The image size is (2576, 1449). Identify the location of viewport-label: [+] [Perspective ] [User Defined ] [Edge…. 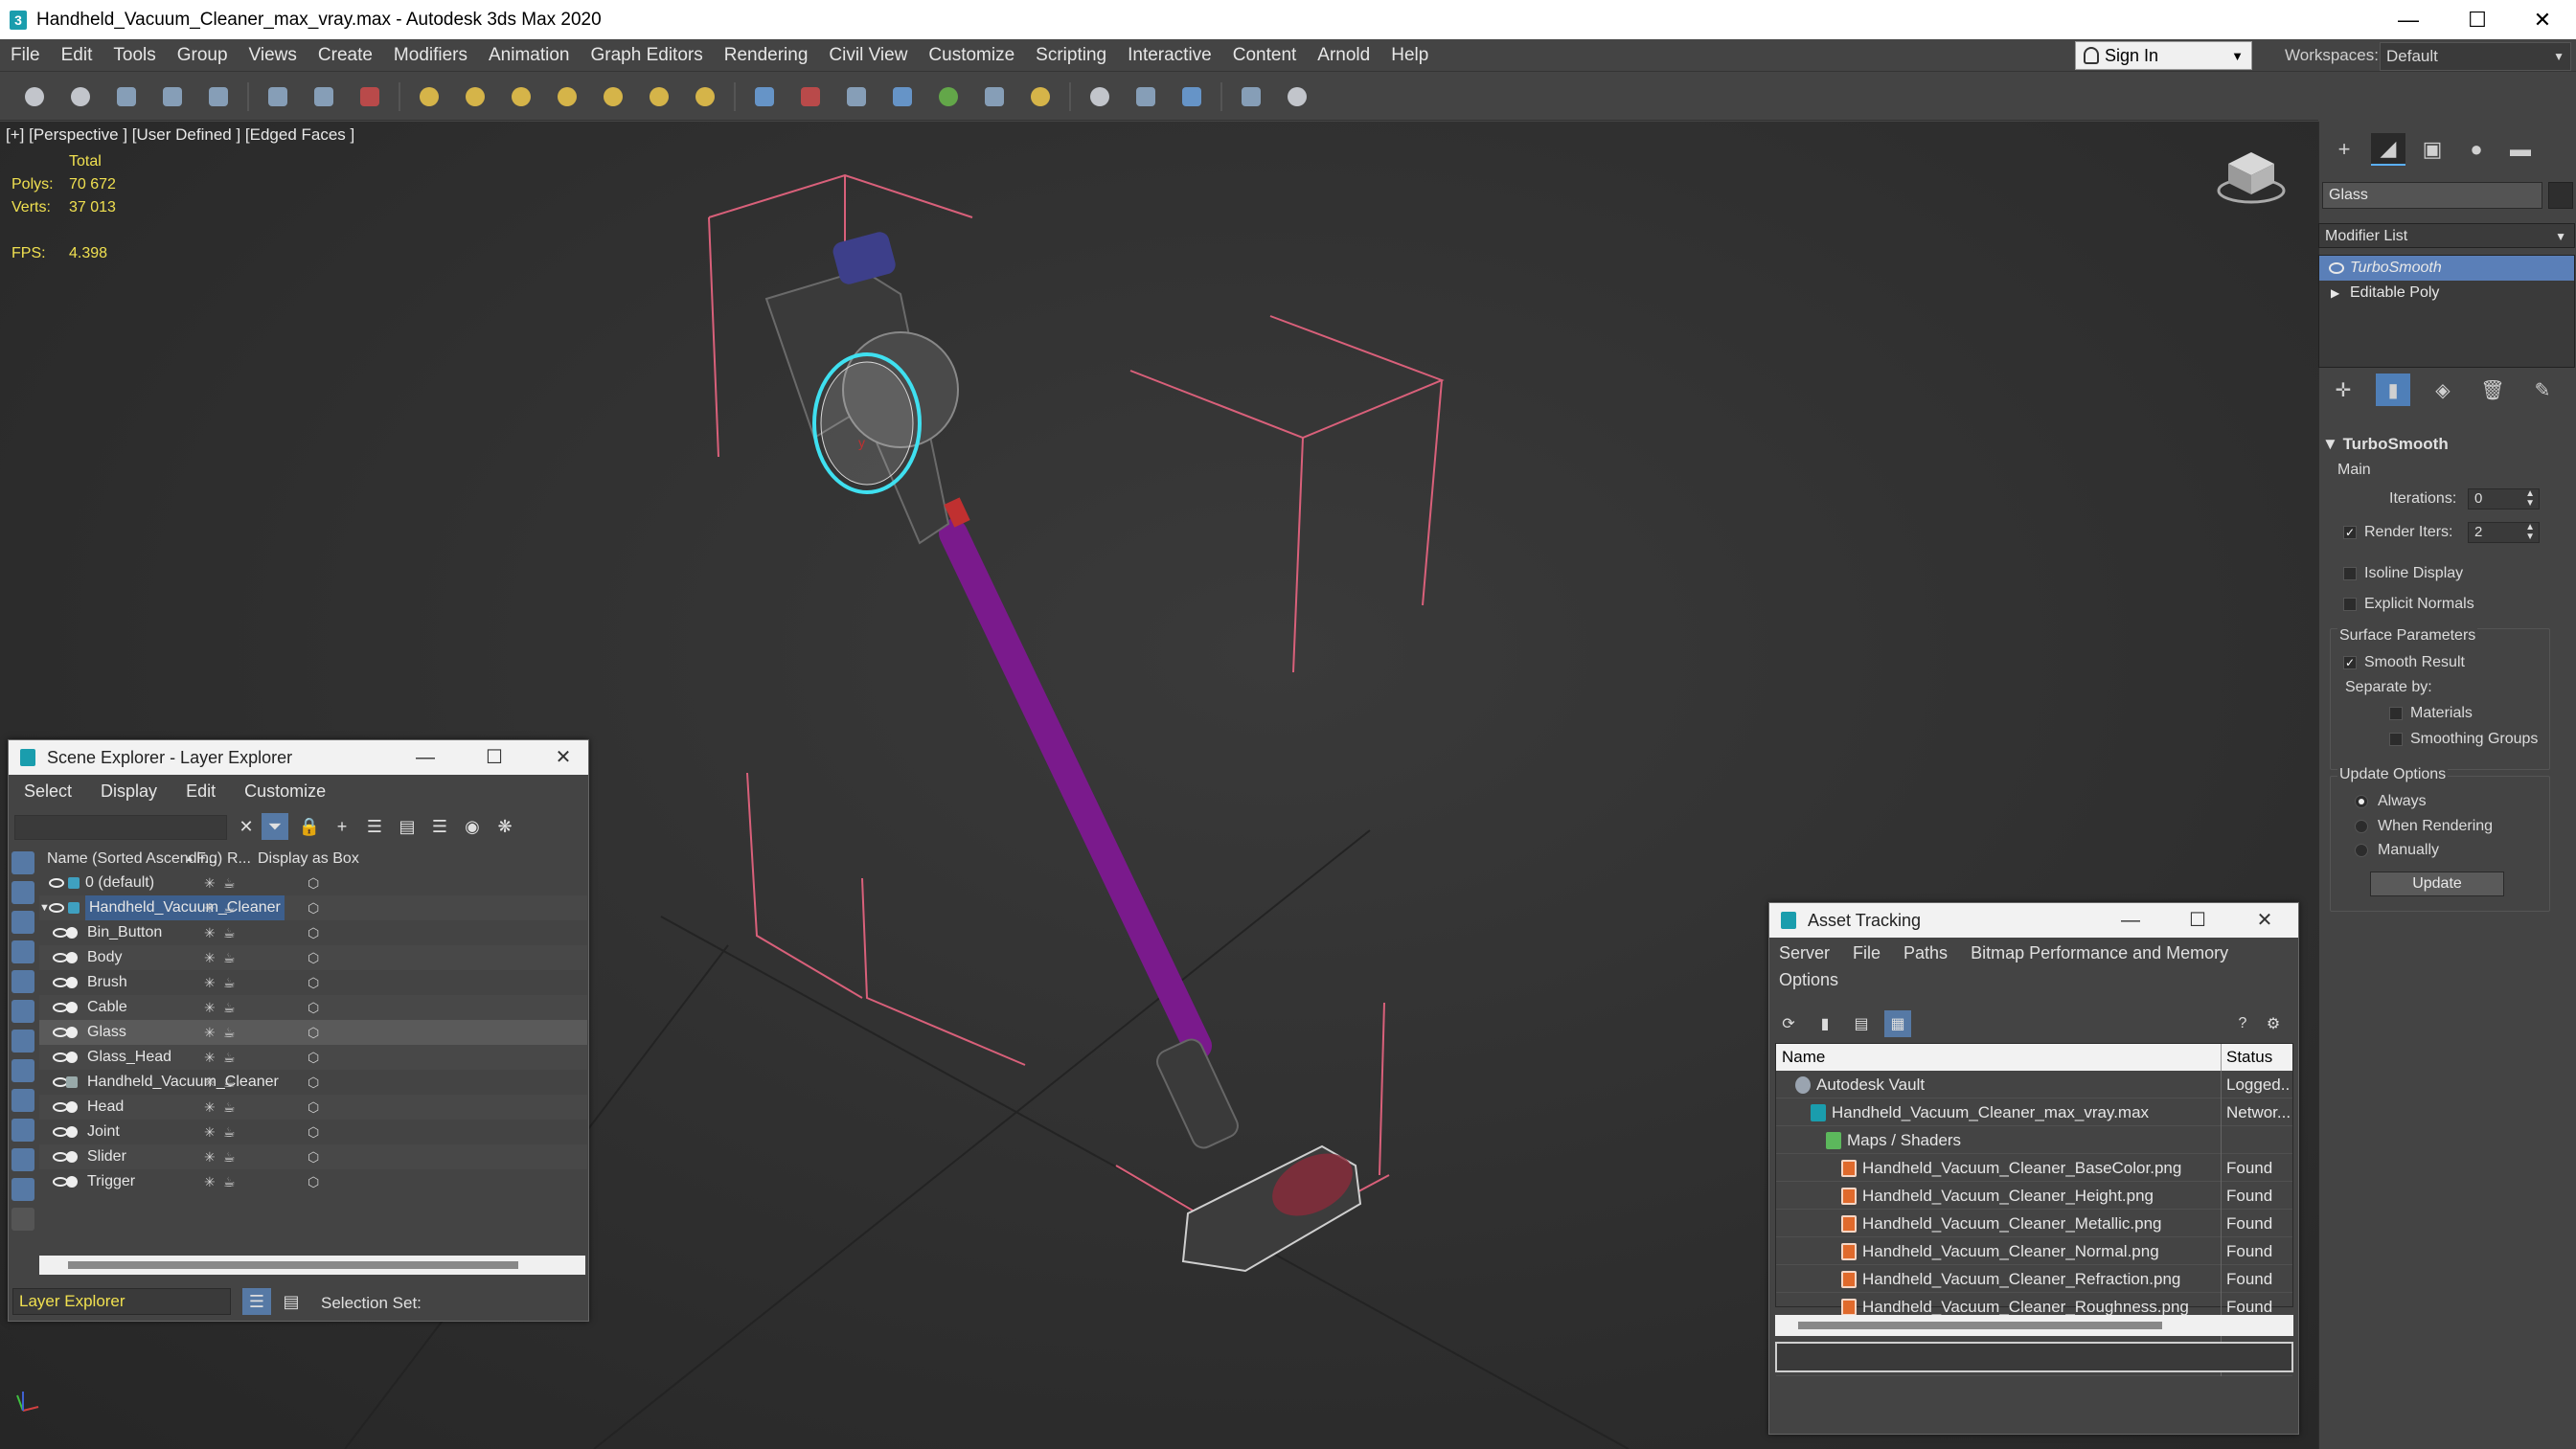
(180, 135).